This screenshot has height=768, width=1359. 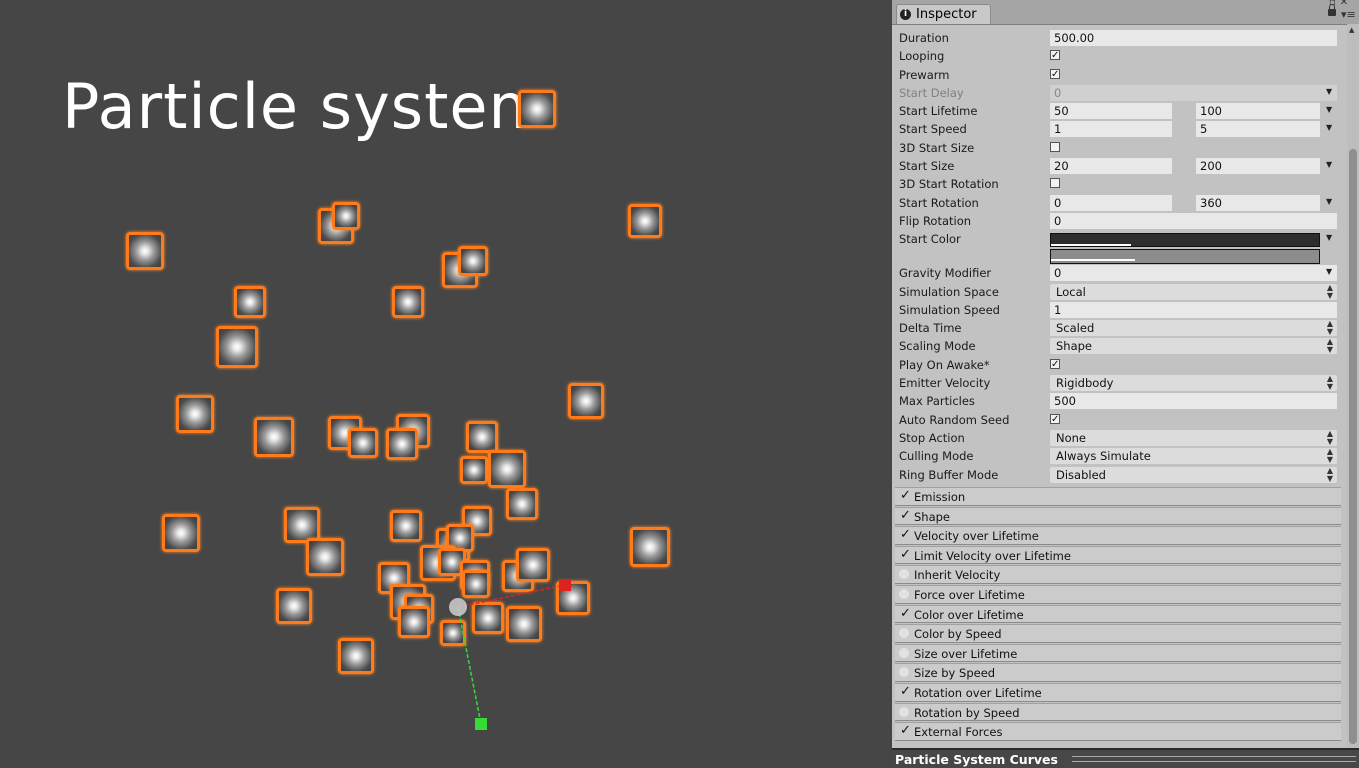 I want to click on start-lifetime-max-field: 100, so click(x=1258, y=111).